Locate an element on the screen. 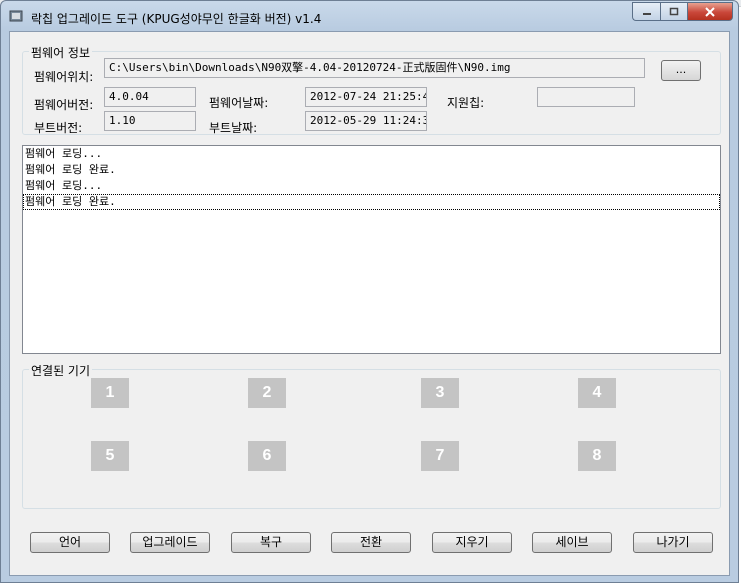  chip-field is located at coordinates (586, 97).